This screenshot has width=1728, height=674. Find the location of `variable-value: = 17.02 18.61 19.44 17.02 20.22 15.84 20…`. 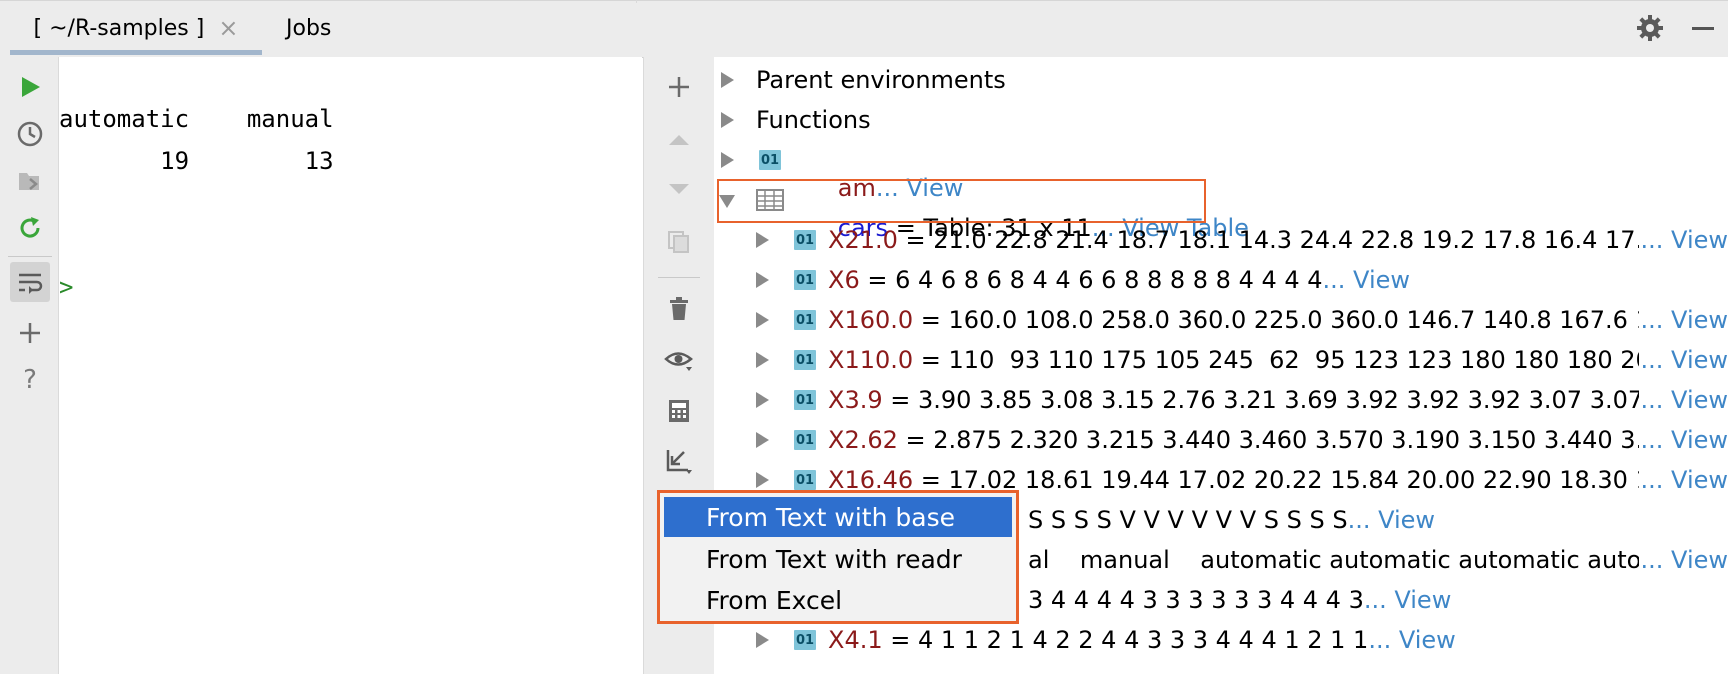

variable-value: = 17.02 18.61 19.44 17.02 20.22 15.84 20… is located at coordinates (1309, 480).